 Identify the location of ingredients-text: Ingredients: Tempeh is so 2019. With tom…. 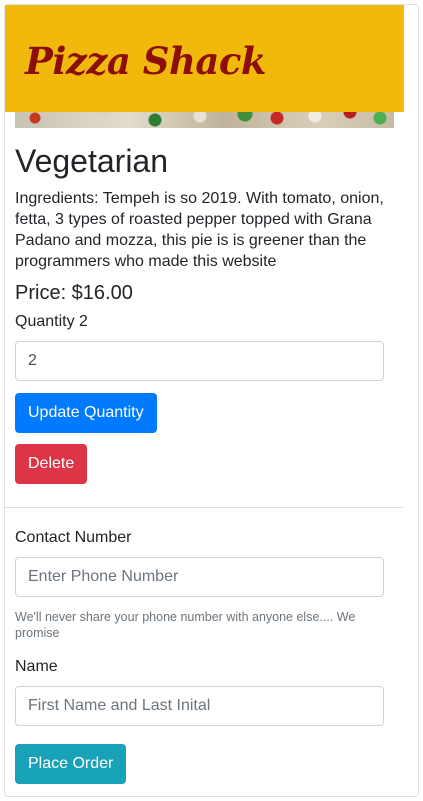
(199, 230).